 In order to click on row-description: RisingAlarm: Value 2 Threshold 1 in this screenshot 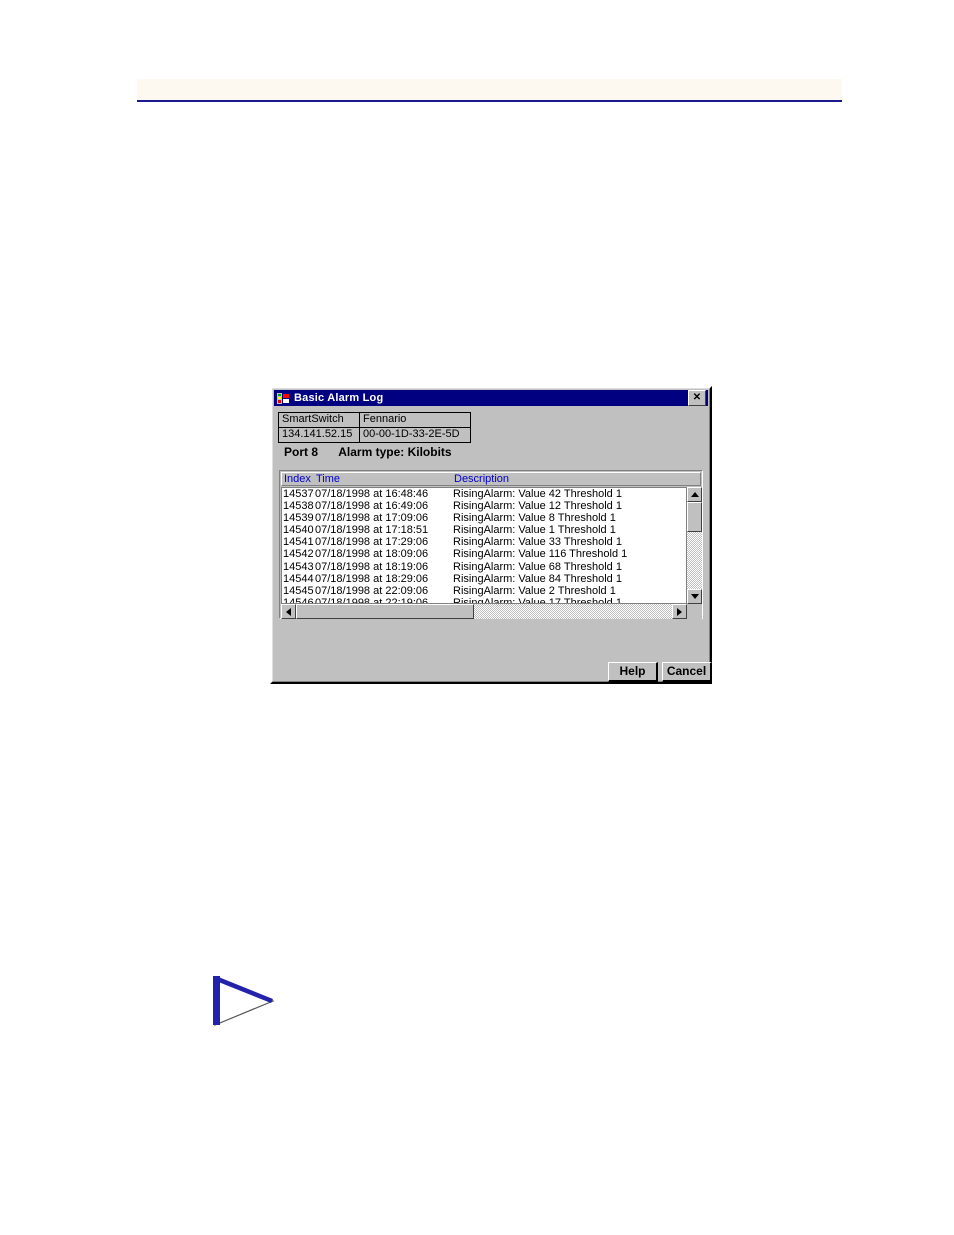, I will do `click(534, 590)`.